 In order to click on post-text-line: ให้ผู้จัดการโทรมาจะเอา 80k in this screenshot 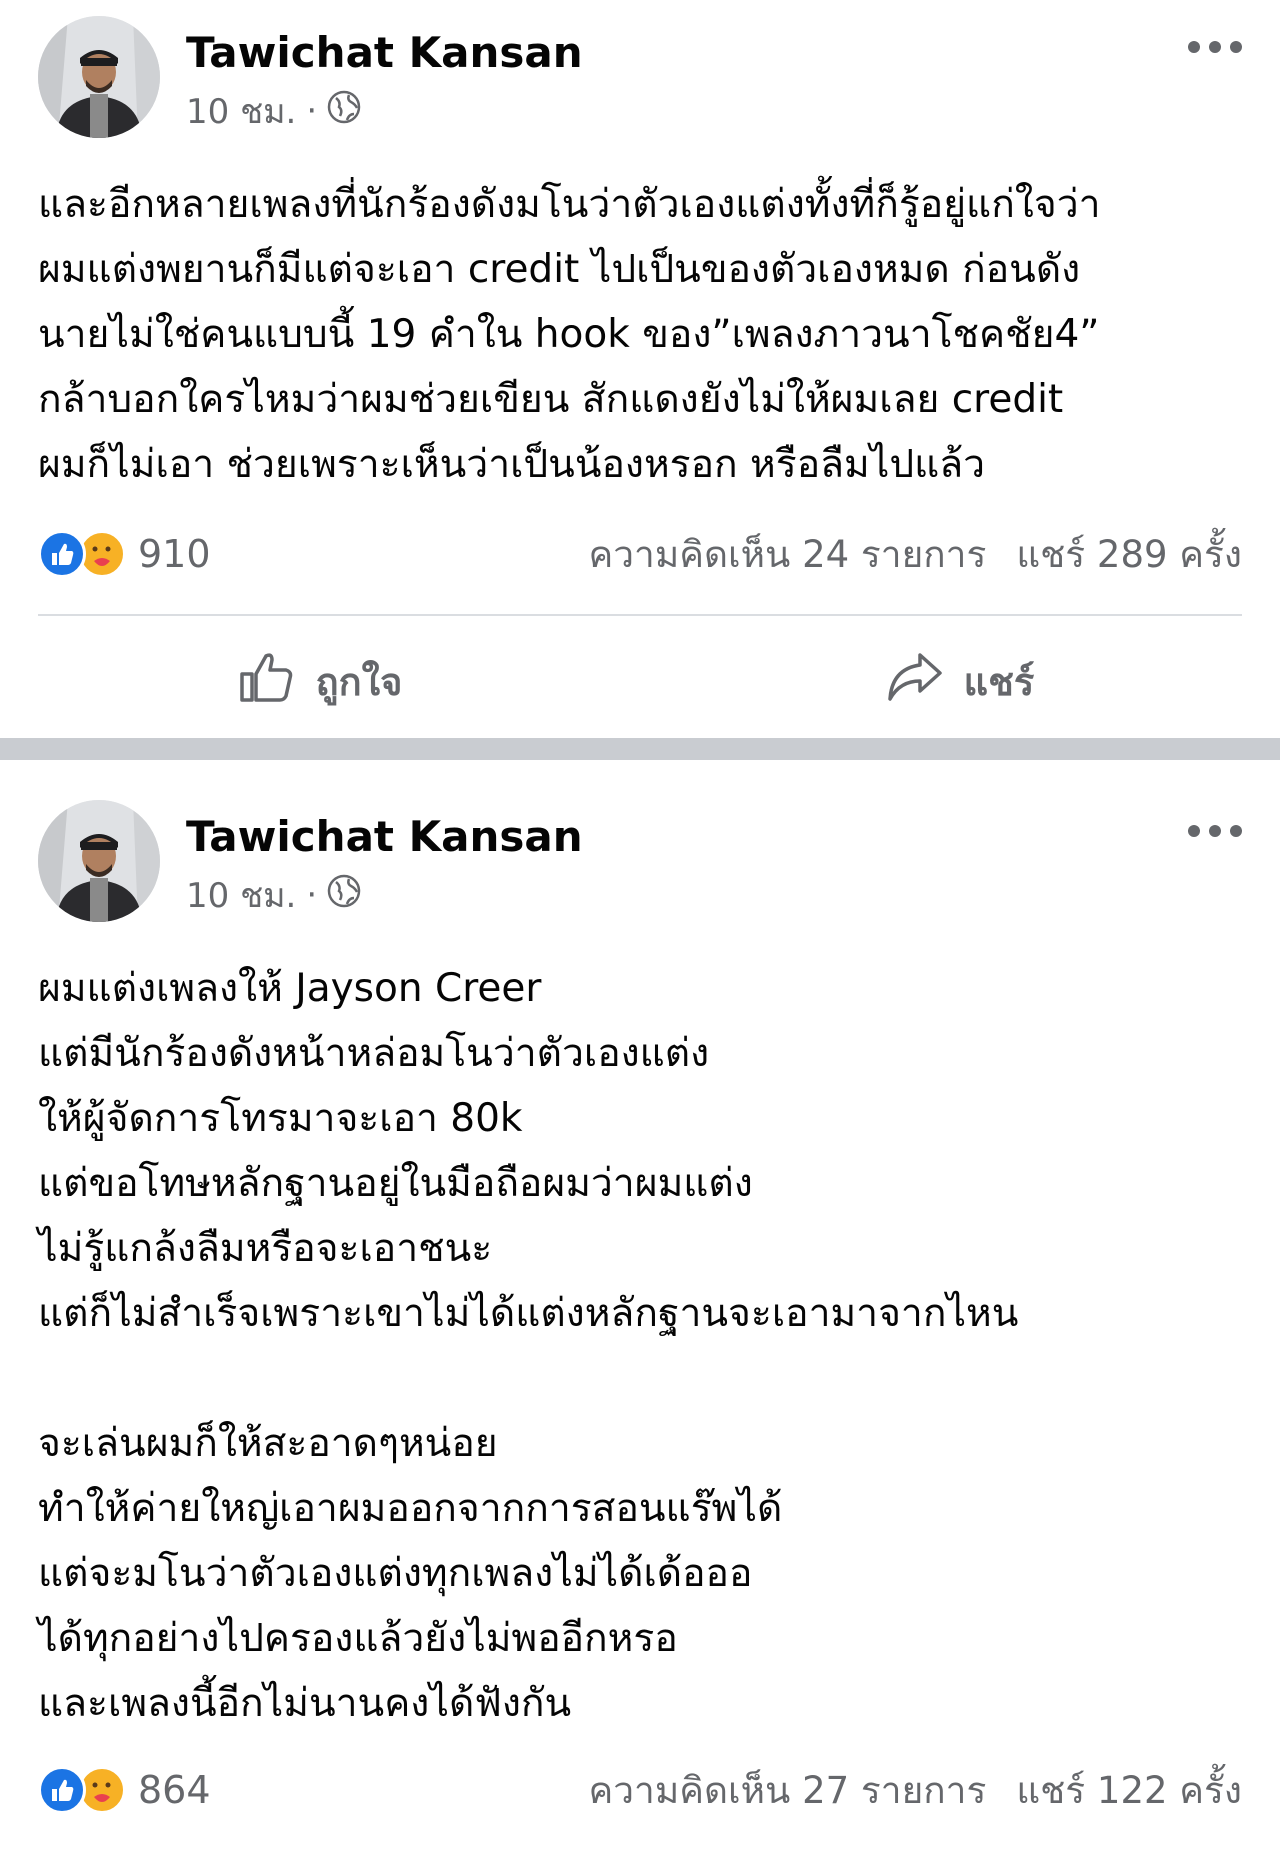, I will do `click(280, 1118)`.